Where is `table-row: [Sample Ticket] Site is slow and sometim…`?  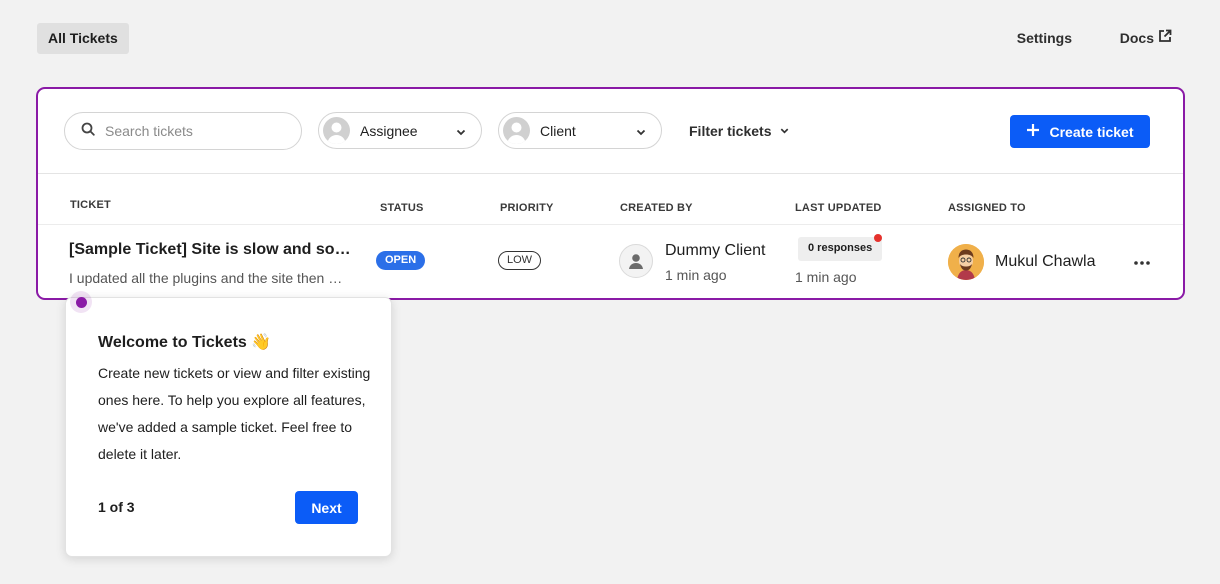
table-row: [Sample Ticket] Site is slow and sometim… is located at coordinates (610, 262).